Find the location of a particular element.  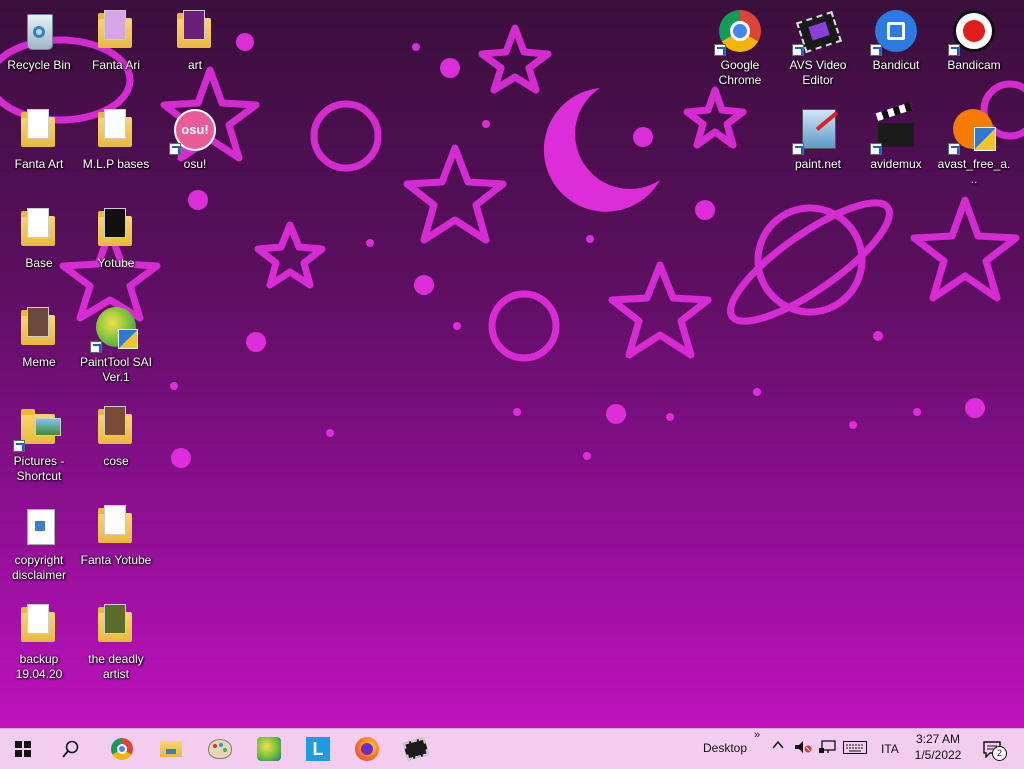

clapperboard-icon is located at coordinates (894, 128).